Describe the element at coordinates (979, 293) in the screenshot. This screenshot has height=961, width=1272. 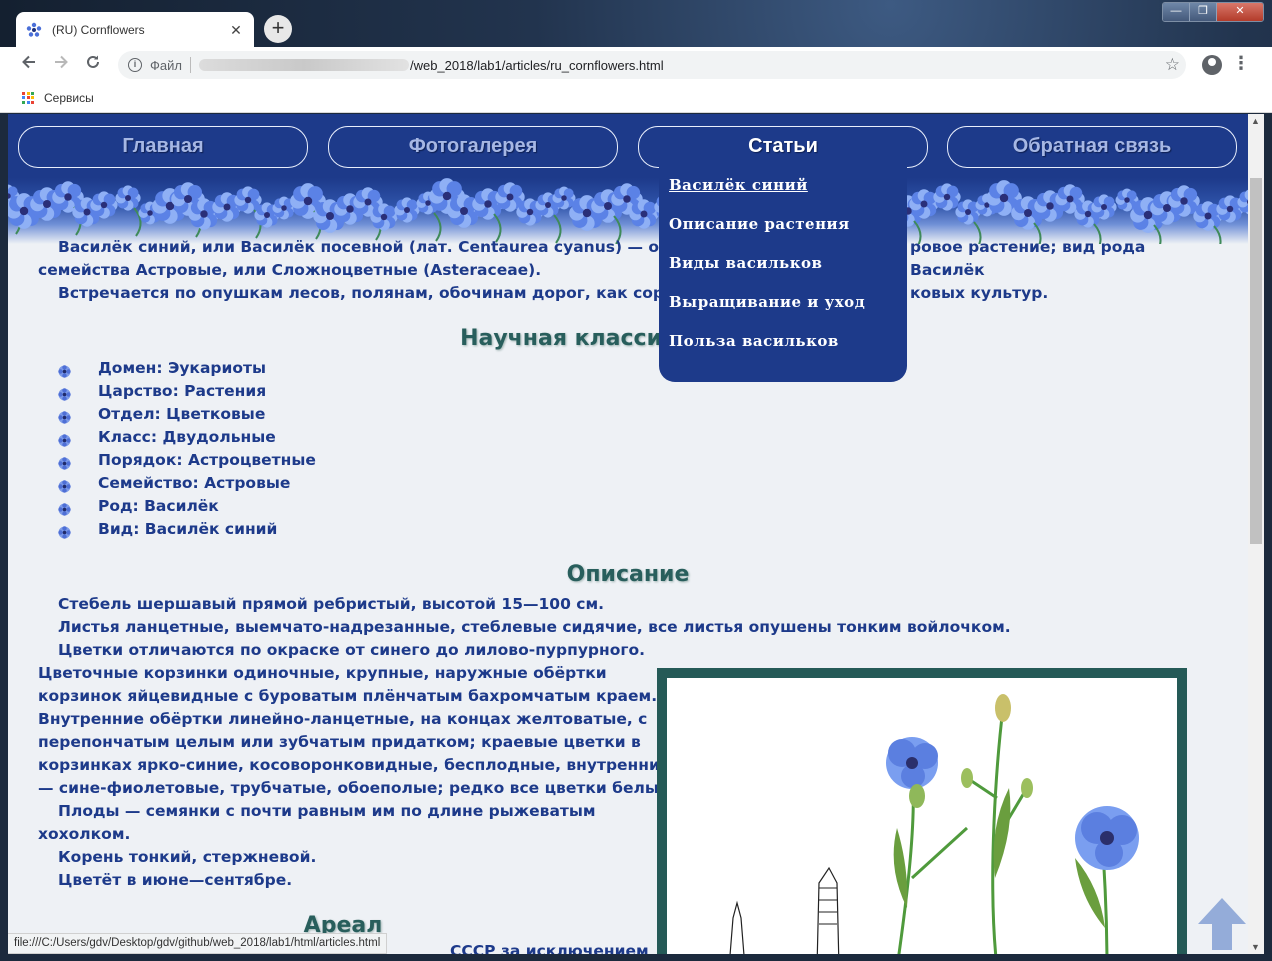
I see `habitat-text-right: ковых культур.` at that location.